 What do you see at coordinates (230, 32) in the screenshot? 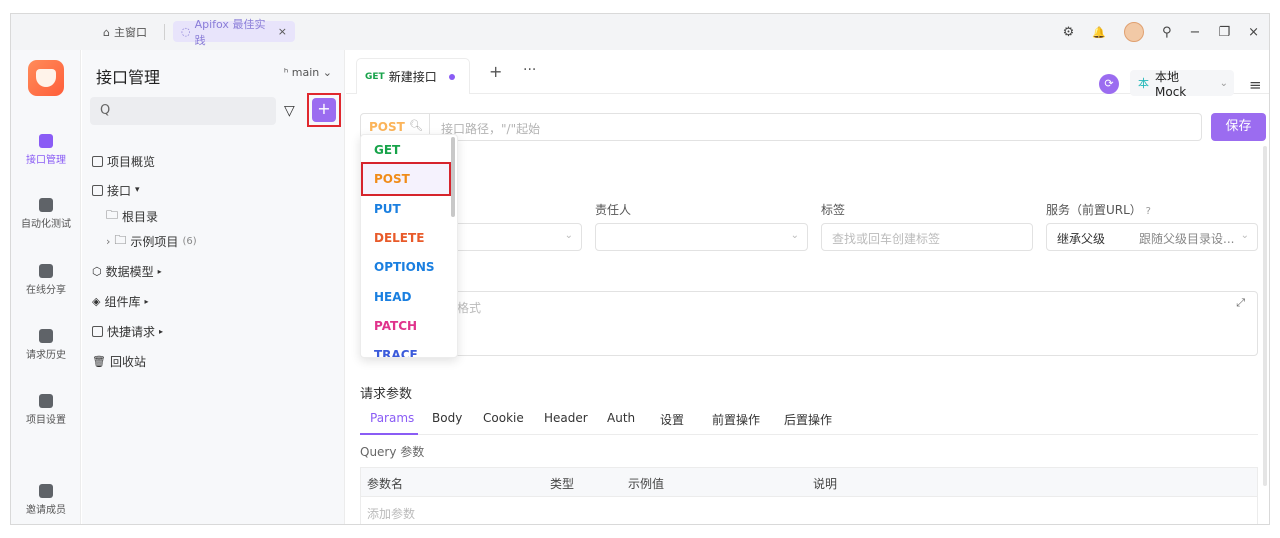
I see `project-tab-label: Apifox 最佳实践` at bounding box center [230, 32].